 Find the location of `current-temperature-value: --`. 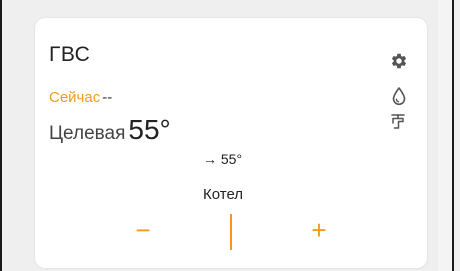

current-temperature-value: -- is located at coordinates (107, 97).